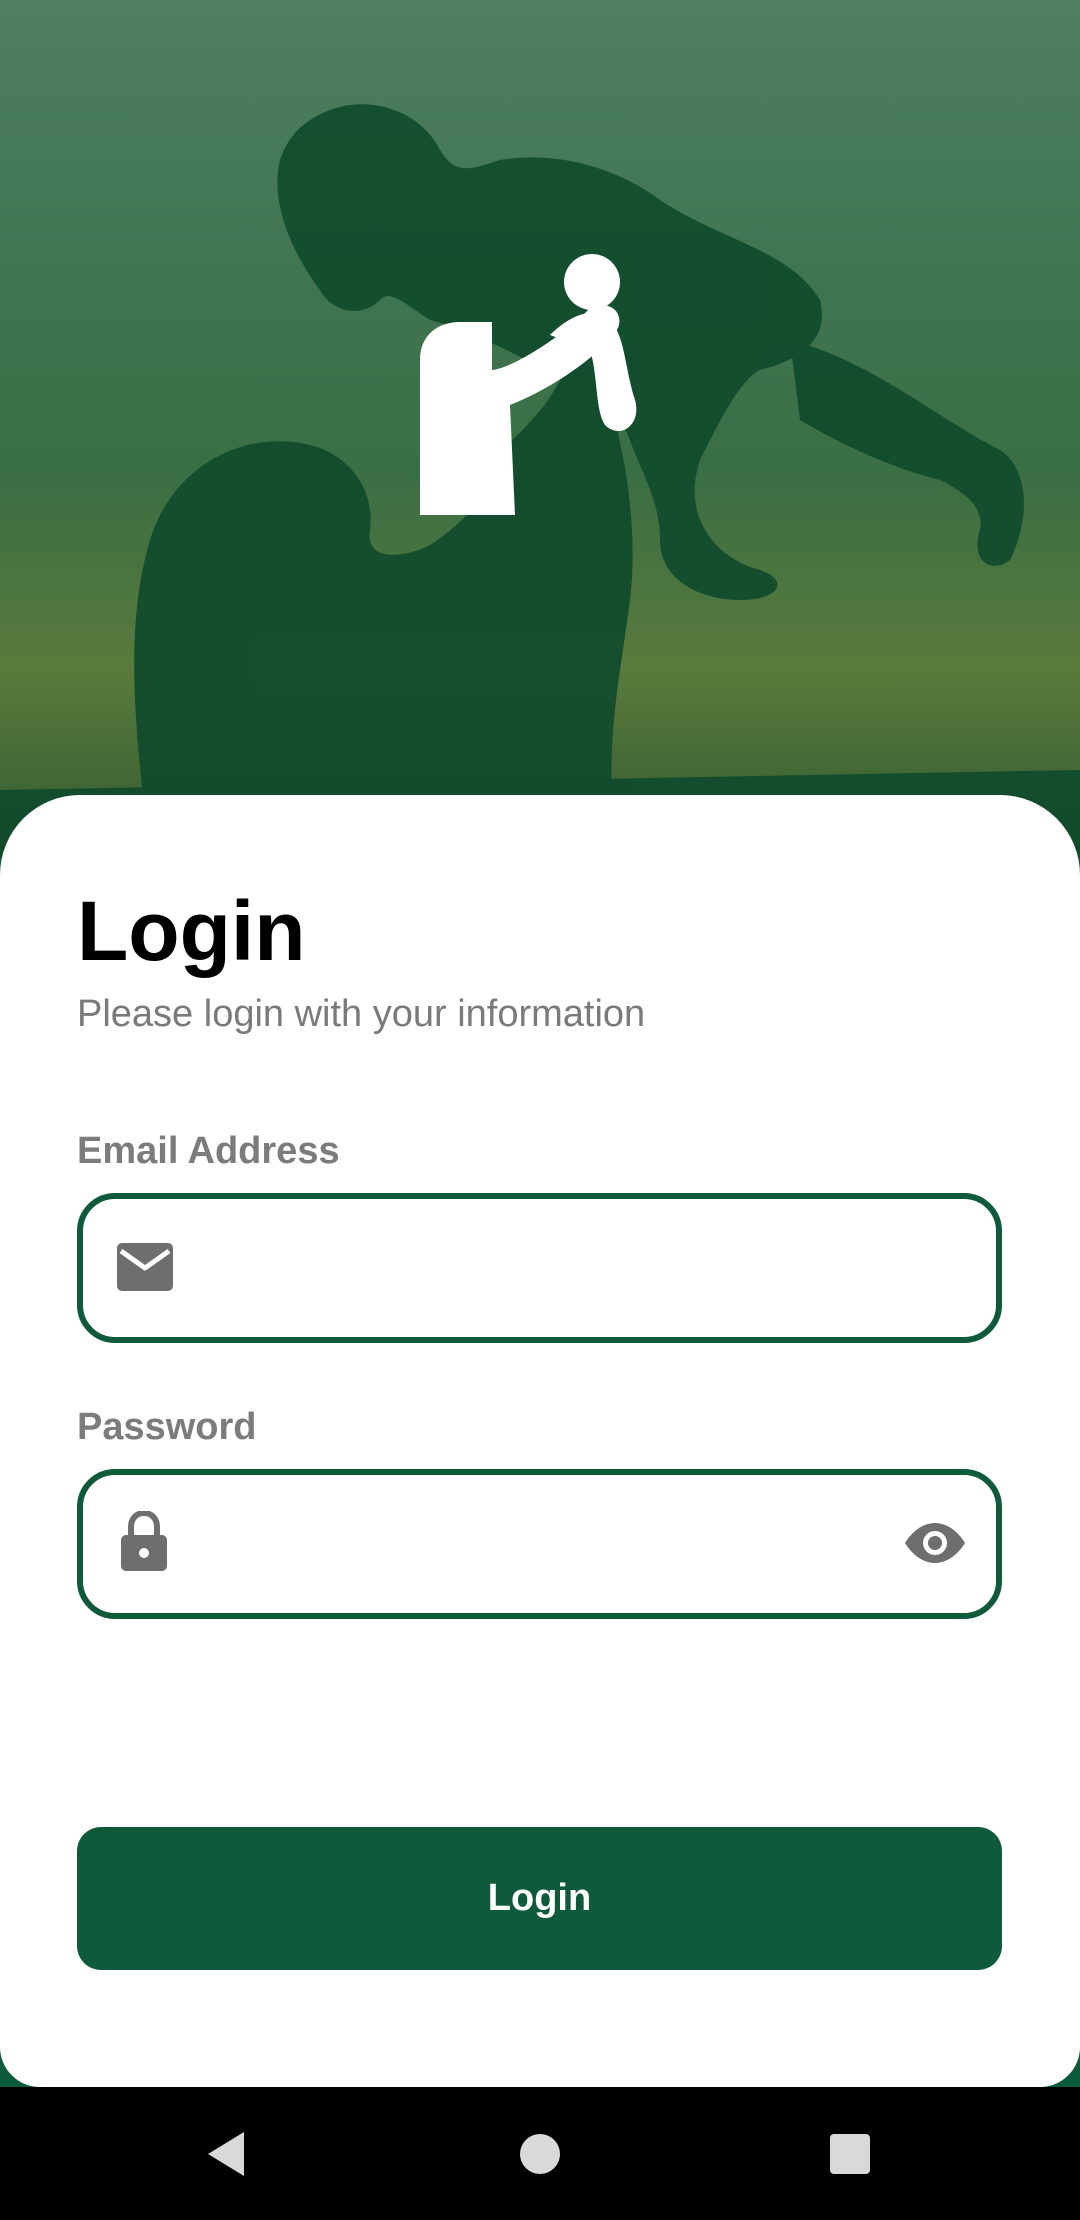 The width and height of the screenshot is (1080, 2220). What do you see at coordinates (145, 1267) in the screenshot?
I see `mail-icon` at bounding box center [145, 1267].